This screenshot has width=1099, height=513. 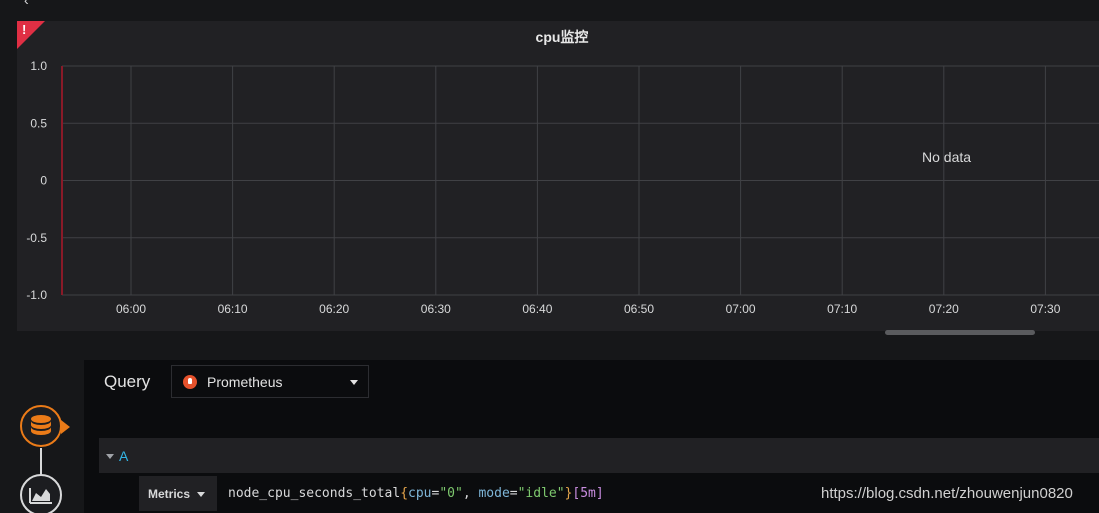 What do you see at coordinates (639, 309) in the screenshot?
I see `x-tick-label: 06:50` at bounding box center [639, 309].